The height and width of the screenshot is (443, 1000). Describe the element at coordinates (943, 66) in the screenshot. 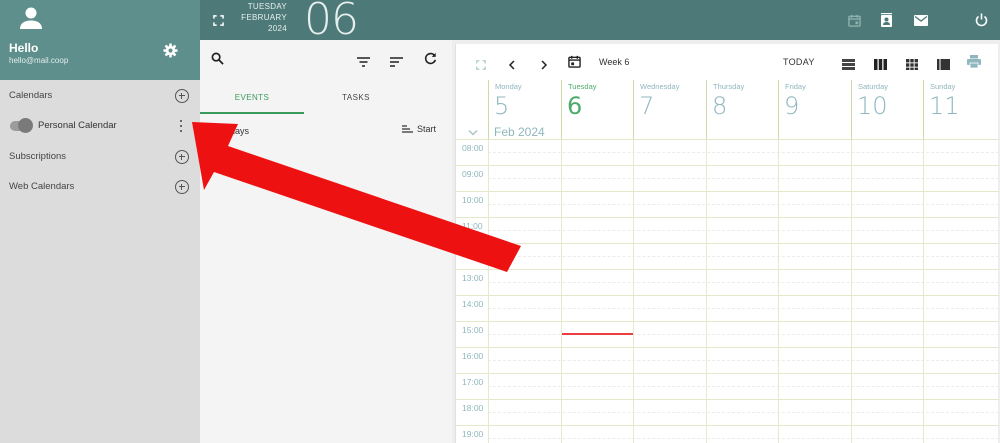

I see `list-view-icon` at that location.